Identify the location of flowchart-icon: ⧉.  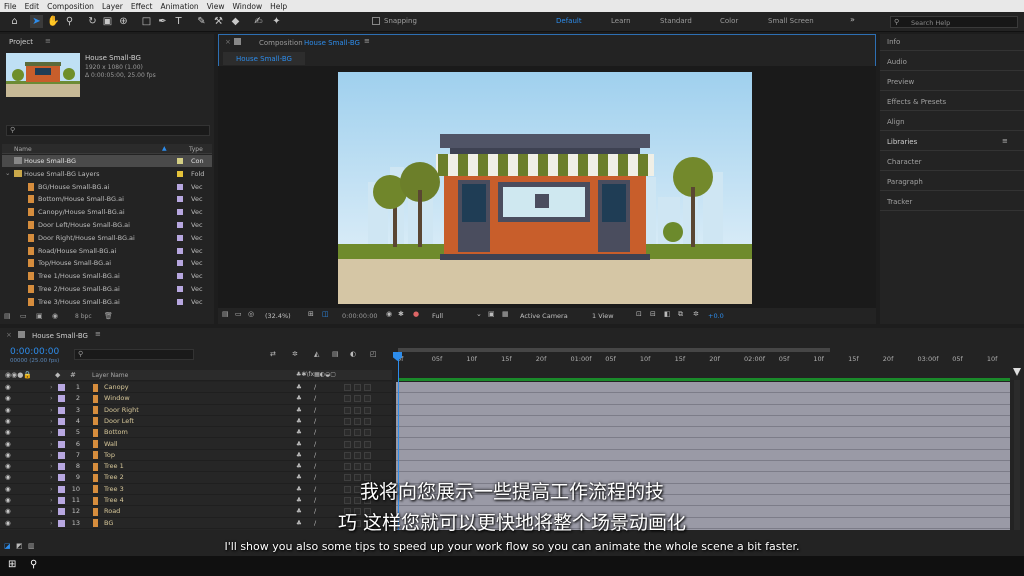
(680, 314).